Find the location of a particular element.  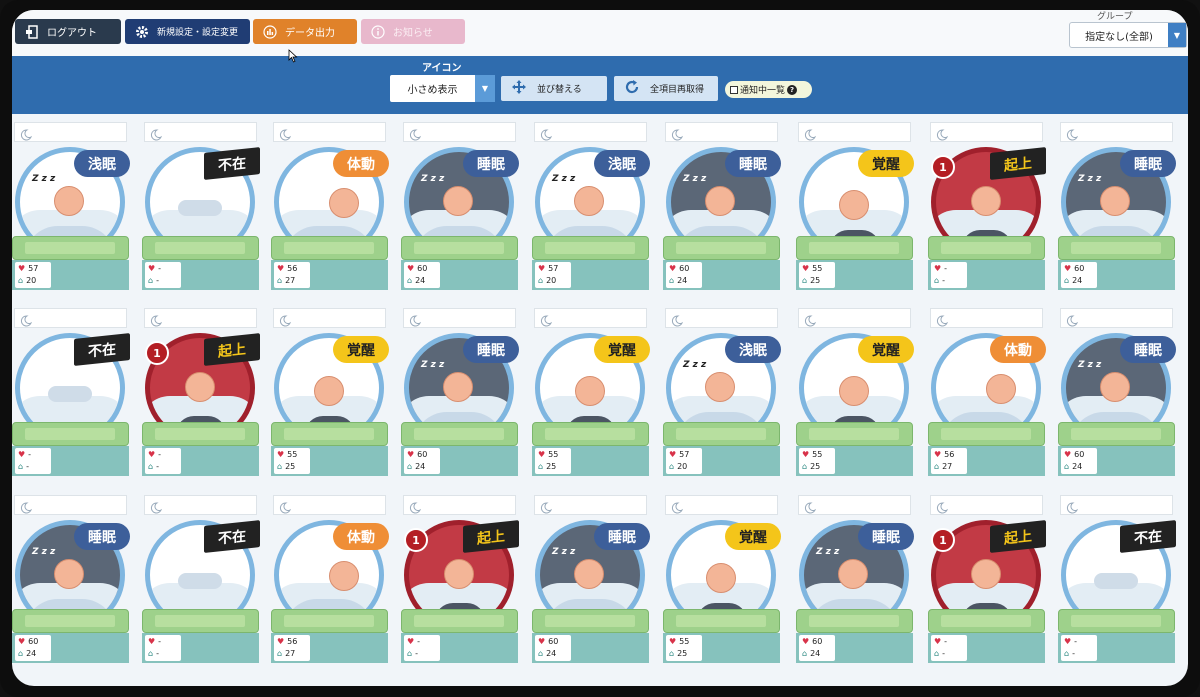

heart-rate-value: 56 is located at coordinates (292, 268).